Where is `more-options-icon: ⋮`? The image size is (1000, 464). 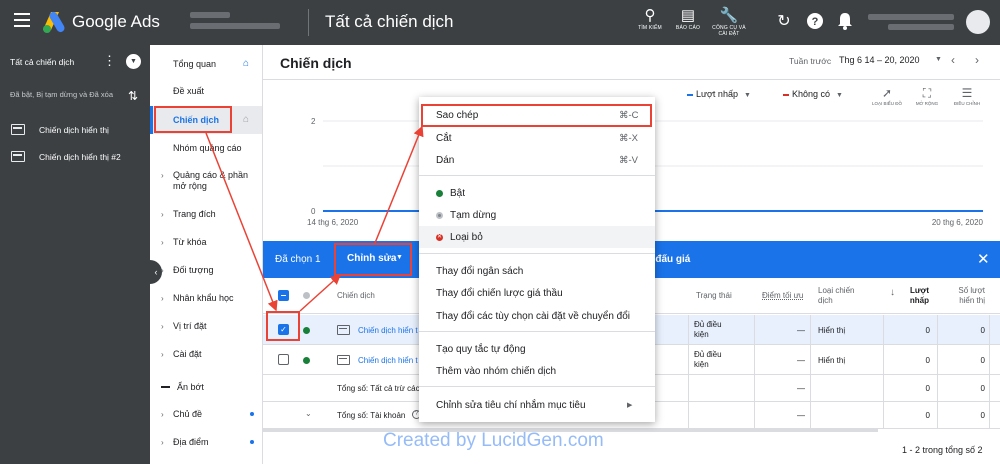 more-options-icon: ⋮ is located at coordinates (109, 61).